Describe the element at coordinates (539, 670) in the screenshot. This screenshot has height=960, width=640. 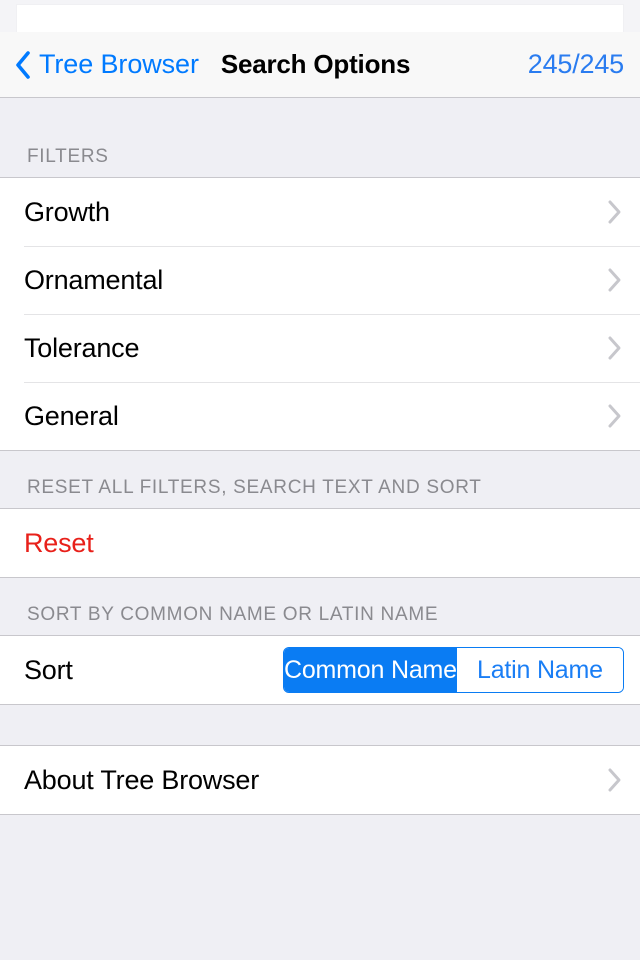
I see `segment-latin-name: Latin Name` at that location.